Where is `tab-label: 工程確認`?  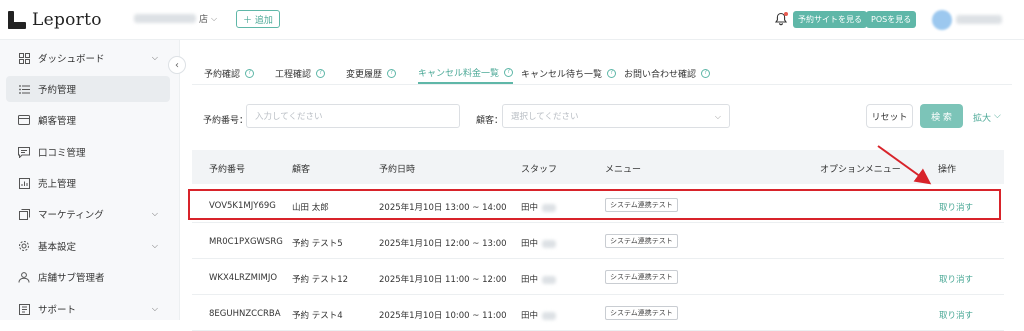 tab-label: 工程確認 is located at coordinates (293, 74).